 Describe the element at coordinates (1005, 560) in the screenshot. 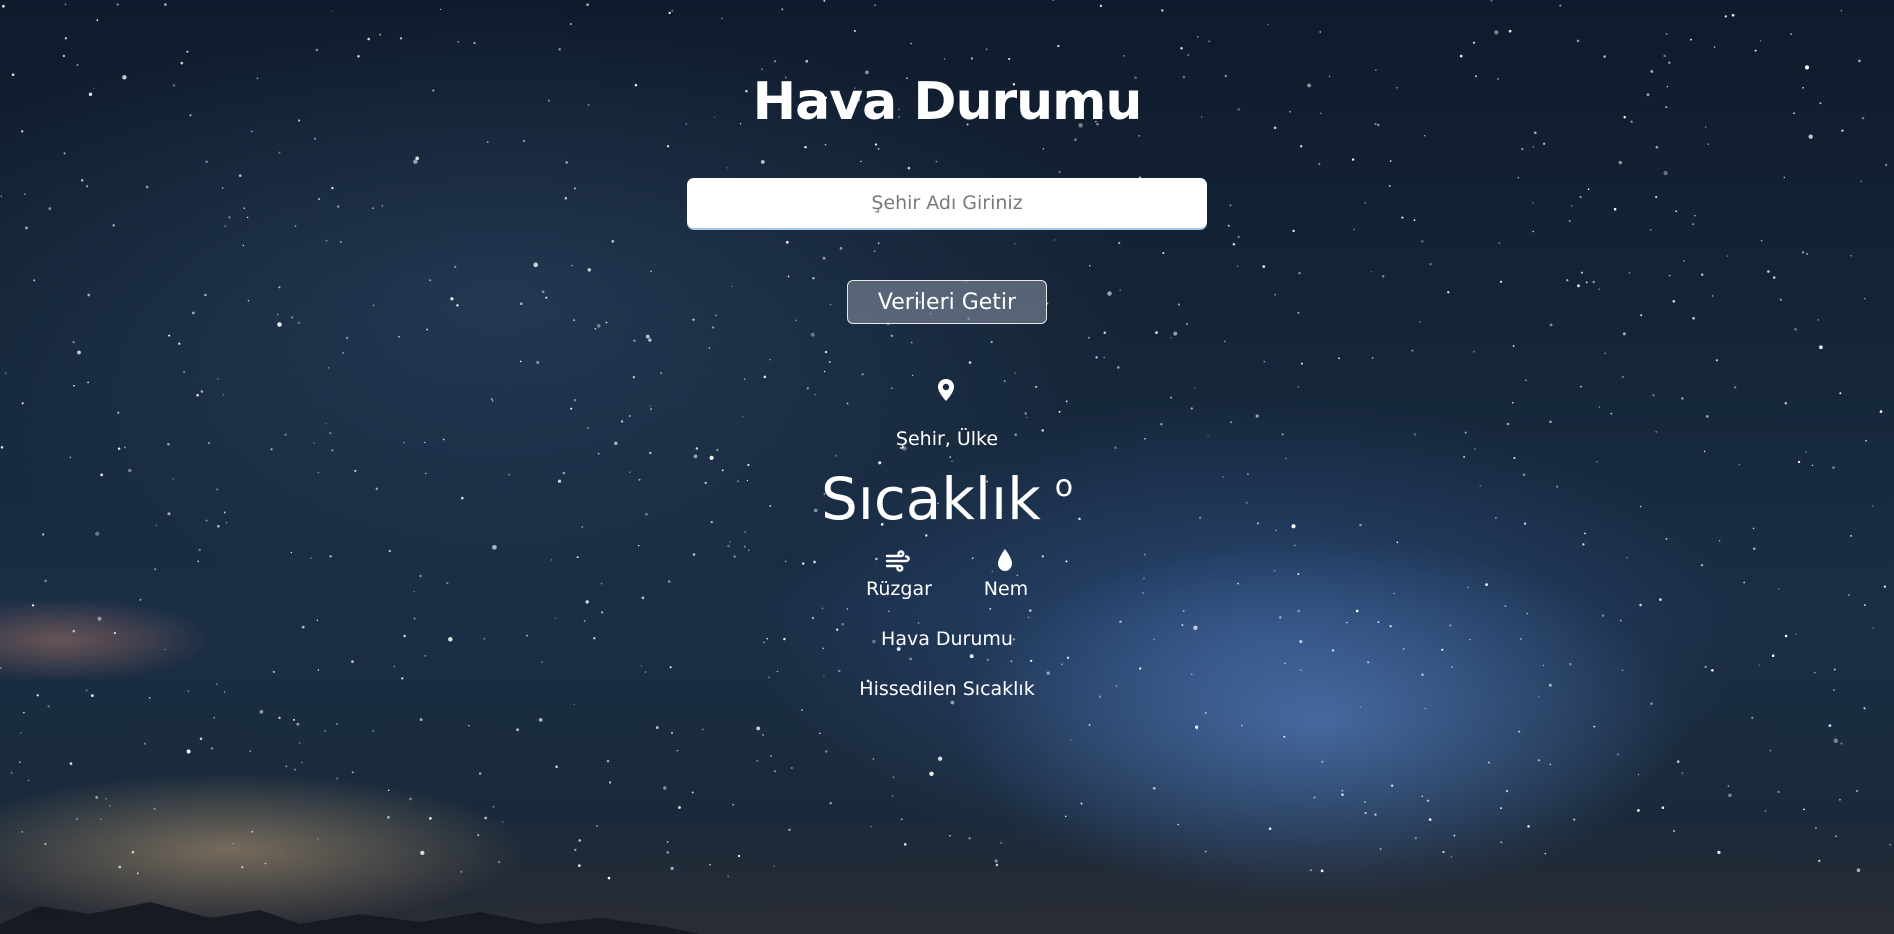

I see `water-drop-icon` at that location.